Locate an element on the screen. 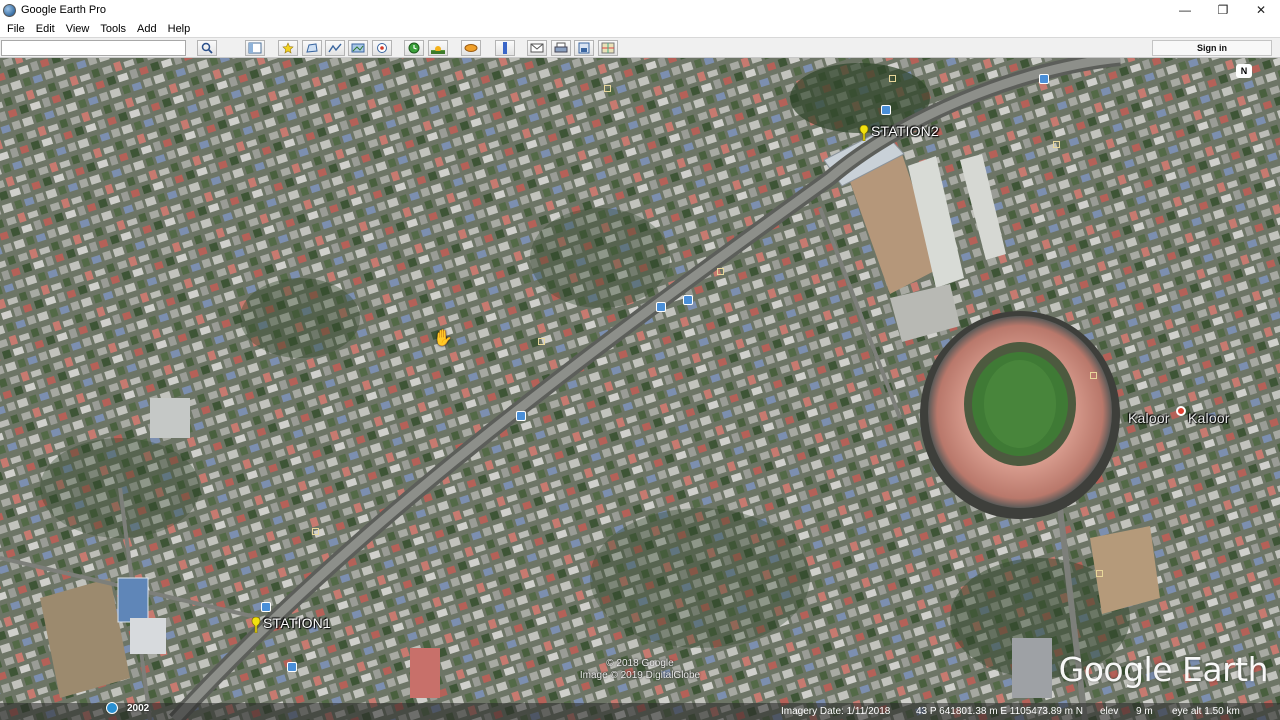 Image resolution: width=1280 pixels, height=720 pixels. placemark-label-station2: STATION2 is located at coordinates (905, 131).